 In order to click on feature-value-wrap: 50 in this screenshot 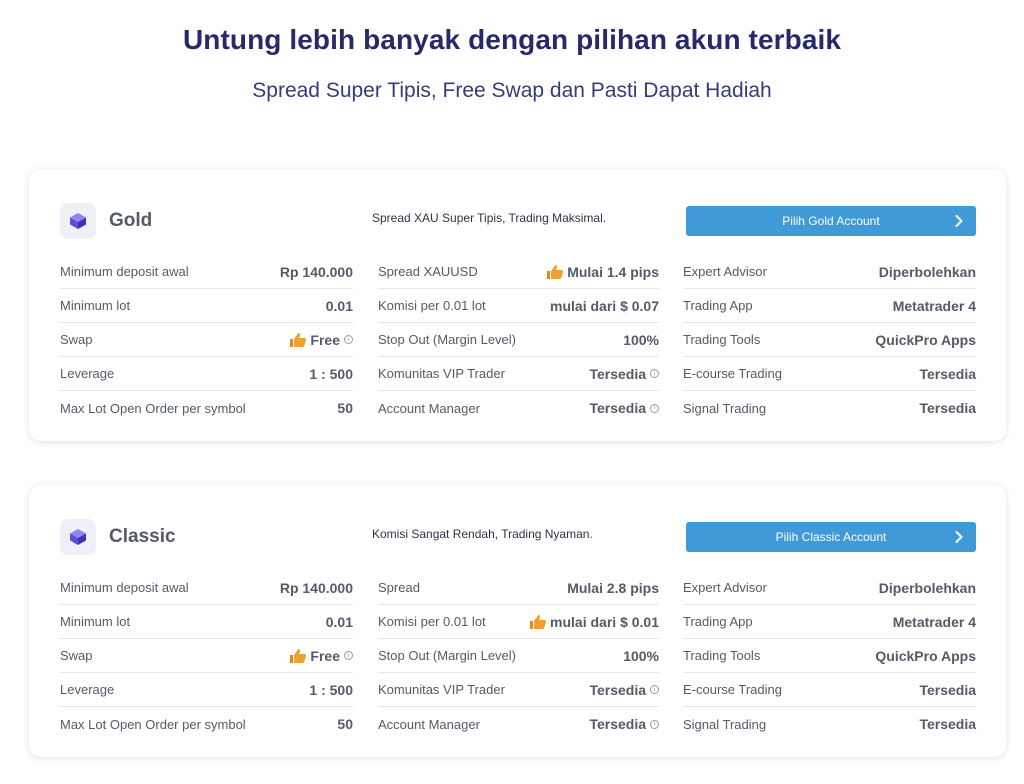, I will do `click(345, 724)`.